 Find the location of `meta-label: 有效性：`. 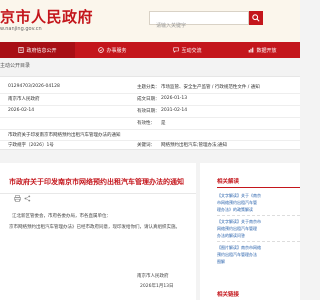

meta-label: 有效性： is located at coordinates (146, 123).